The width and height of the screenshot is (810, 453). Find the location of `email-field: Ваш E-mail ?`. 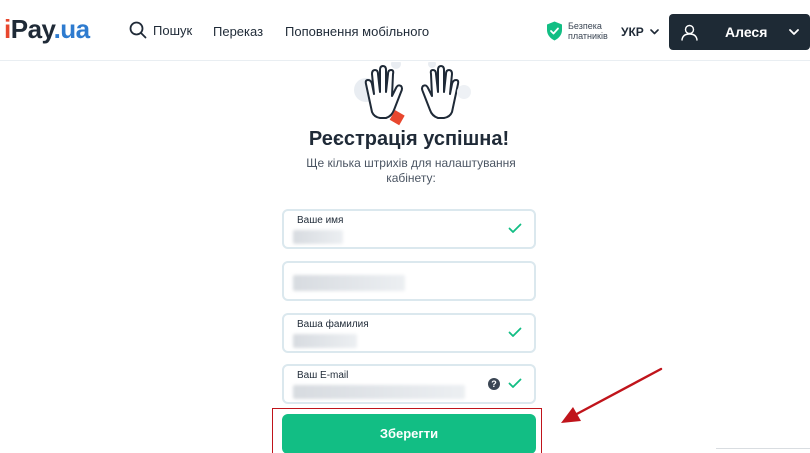

email-field: Ваш E-mail ? is located at coordinates (409, 384).